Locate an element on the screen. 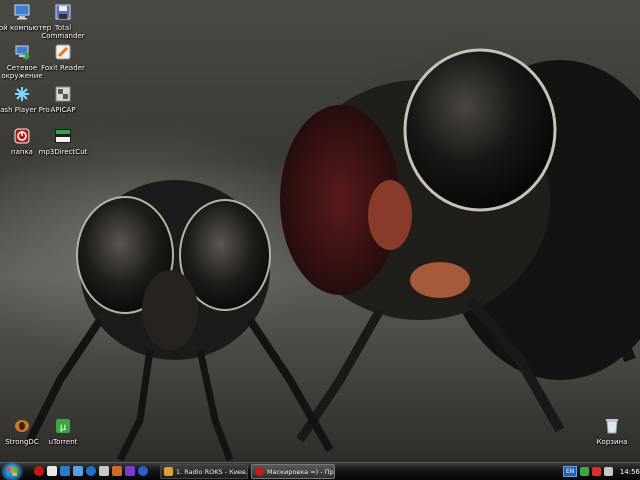 The width and height of the screenshot is (640, 480). snowflake-icon is located at coordinates (22, 94).